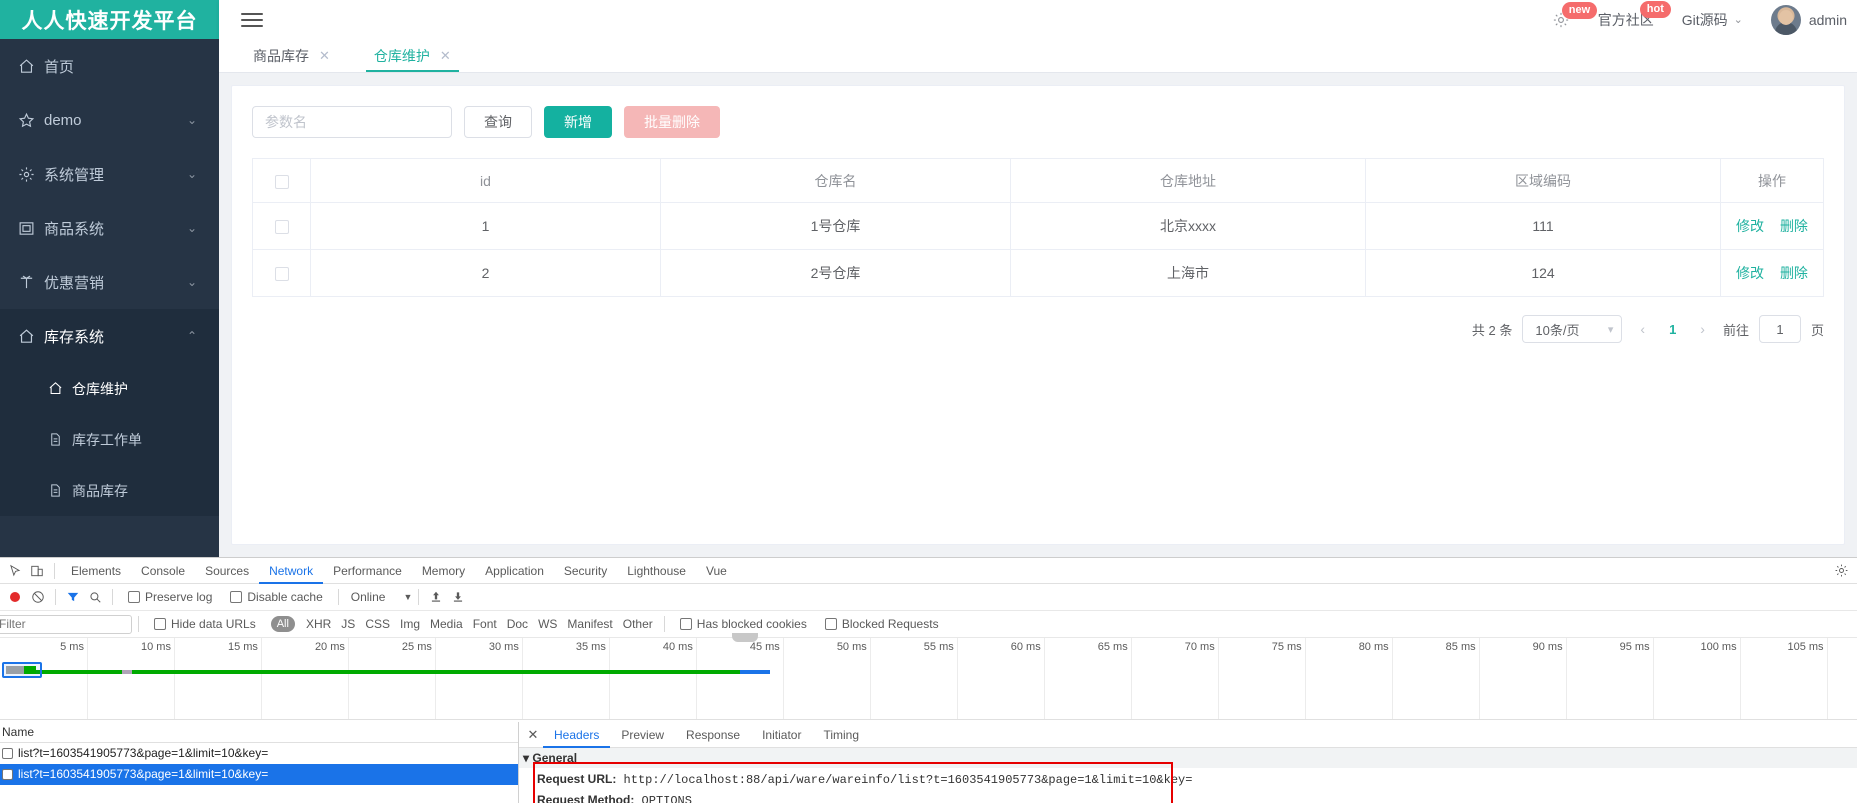 The image size is (1857, 803). Describe the element at coordinates (30, 670) in the screenshot. I see `overview-bar-green` at that location.